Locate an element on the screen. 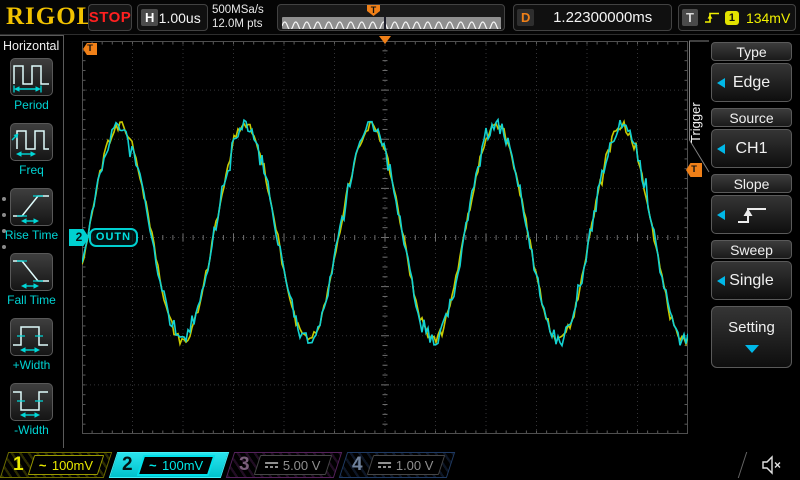  menu-item-label: Fall Time is located at coordinates (31, 300).